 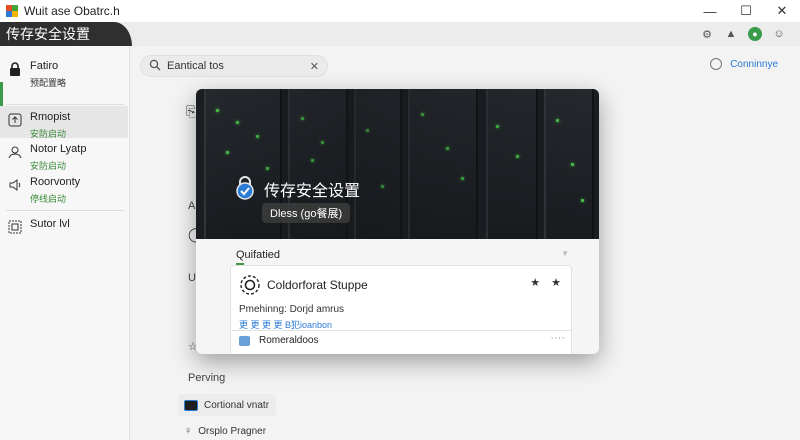 What do you see at coordinates (292, 309) in the screenshot?
I see `card-description: Pmehinng: Dorjd amrus` at bounding box center [292, 309].